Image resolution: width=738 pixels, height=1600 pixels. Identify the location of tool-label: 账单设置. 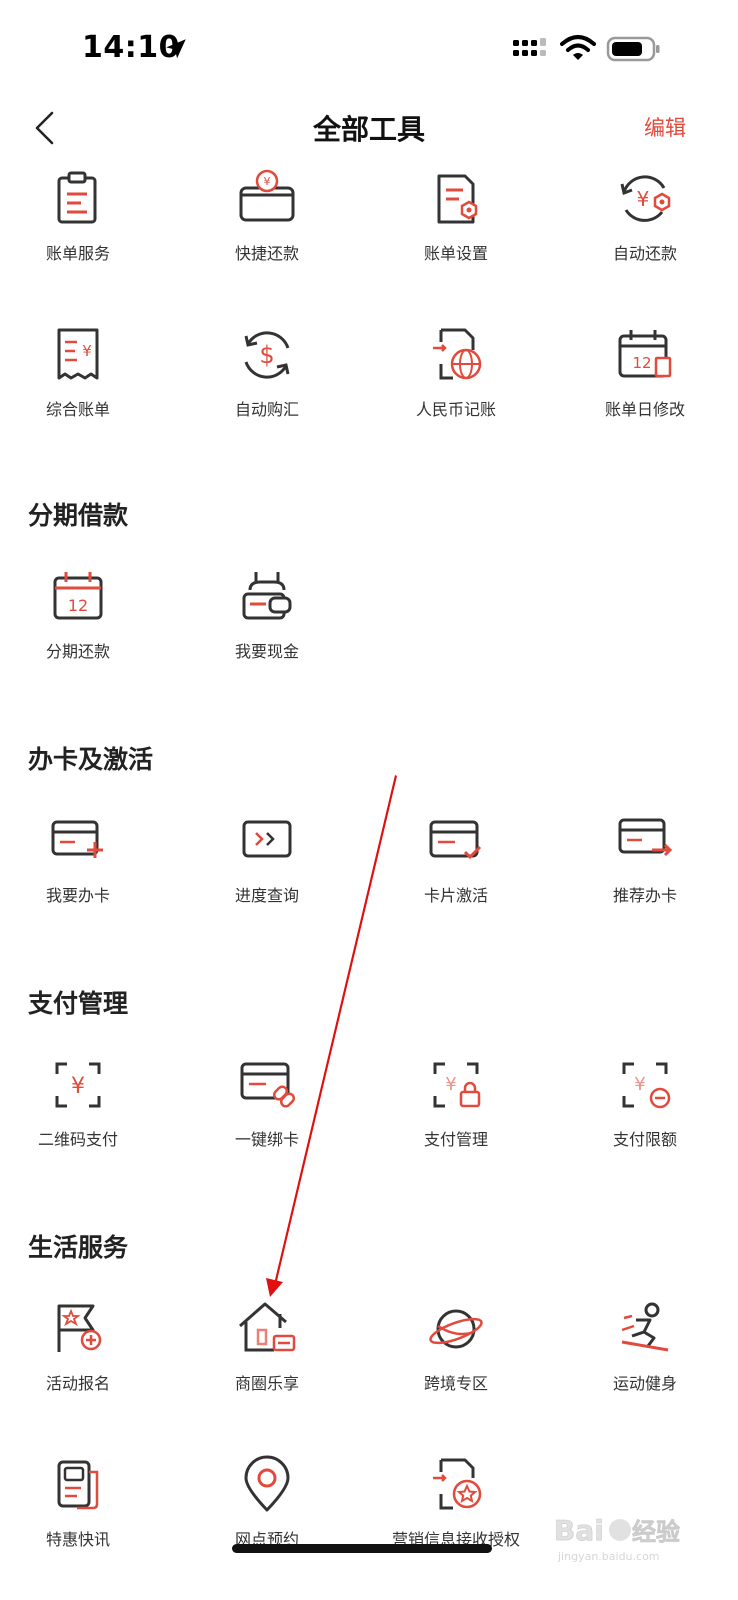
(455, 253).